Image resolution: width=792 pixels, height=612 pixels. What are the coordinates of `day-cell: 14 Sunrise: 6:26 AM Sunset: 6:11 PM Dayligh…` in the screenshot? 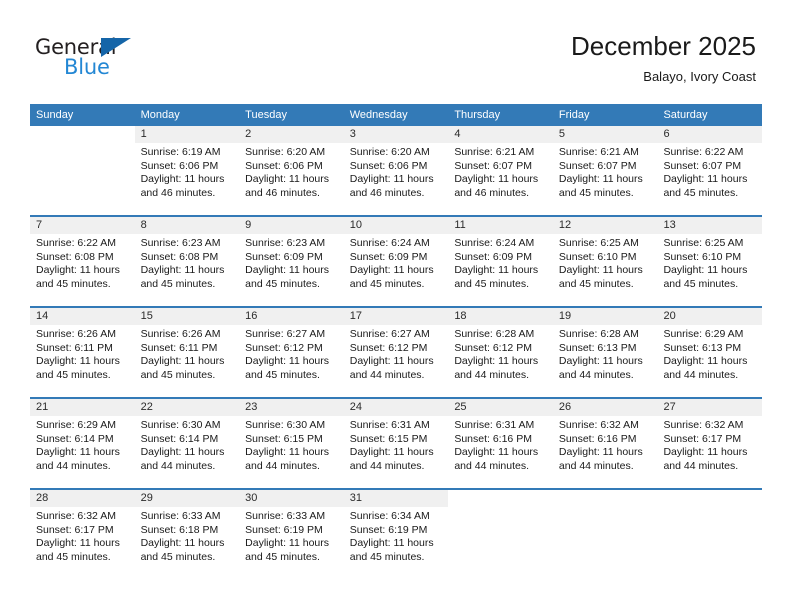 It's located at (82, 352).